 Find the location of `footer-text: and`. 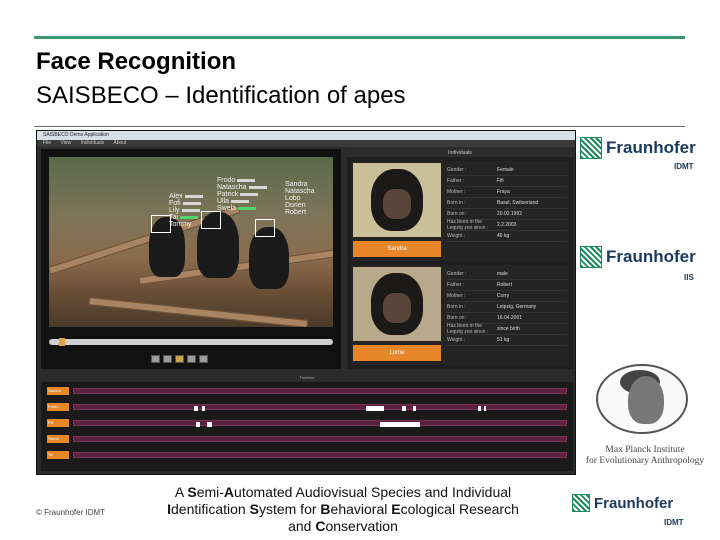

footer-text: and is located at coordinates (302, 526).